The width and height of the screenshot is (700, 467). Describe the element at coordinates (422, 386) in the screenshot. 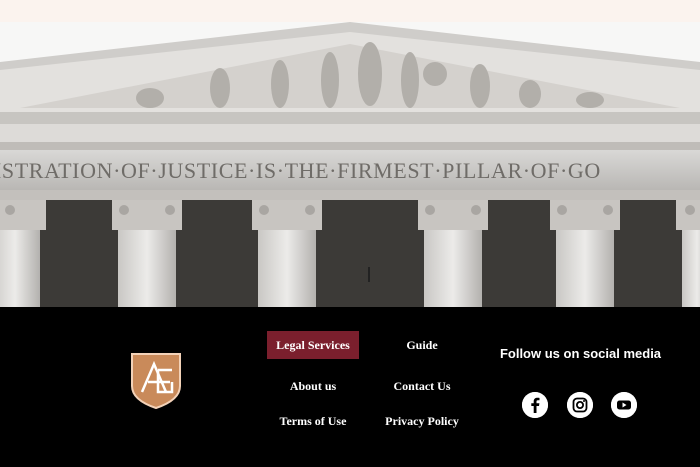

I see `nav-contact-us: Contact Us` at that location.